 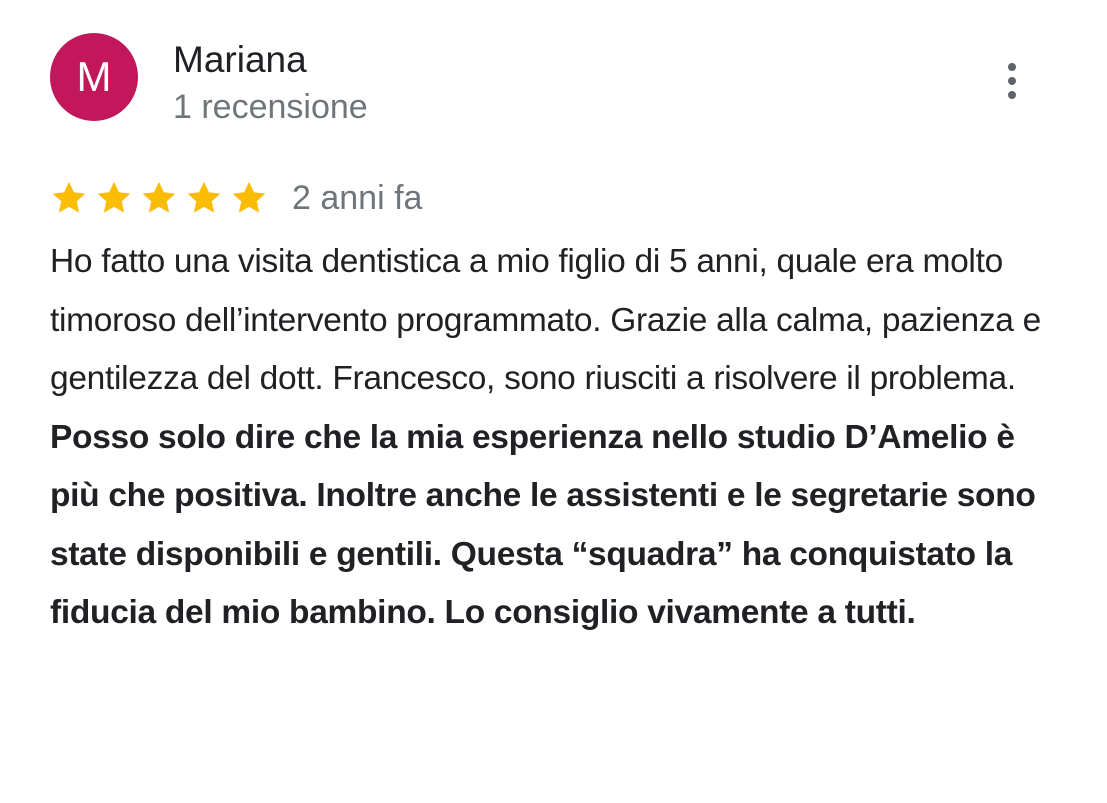 I want to click on star-rating, so click(x=159, y=198).